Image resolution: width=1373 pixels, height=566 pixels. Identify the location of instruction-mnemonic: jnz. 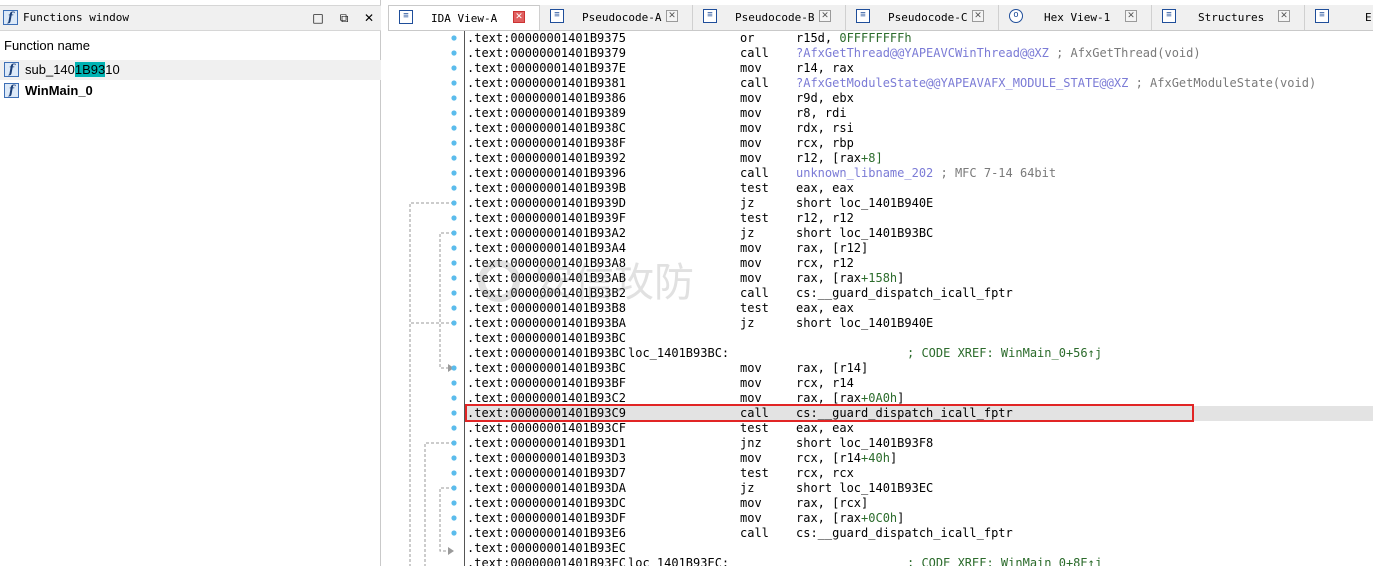
(751, 443).